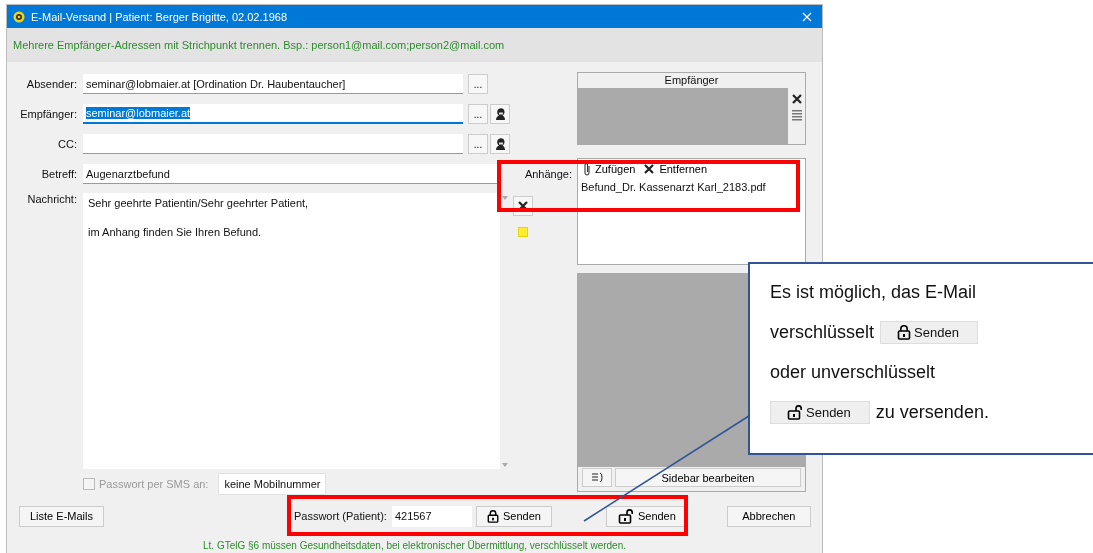  Describe the element at coordinates (19, 16) in the screenshot. I see `app-icon` at that location.